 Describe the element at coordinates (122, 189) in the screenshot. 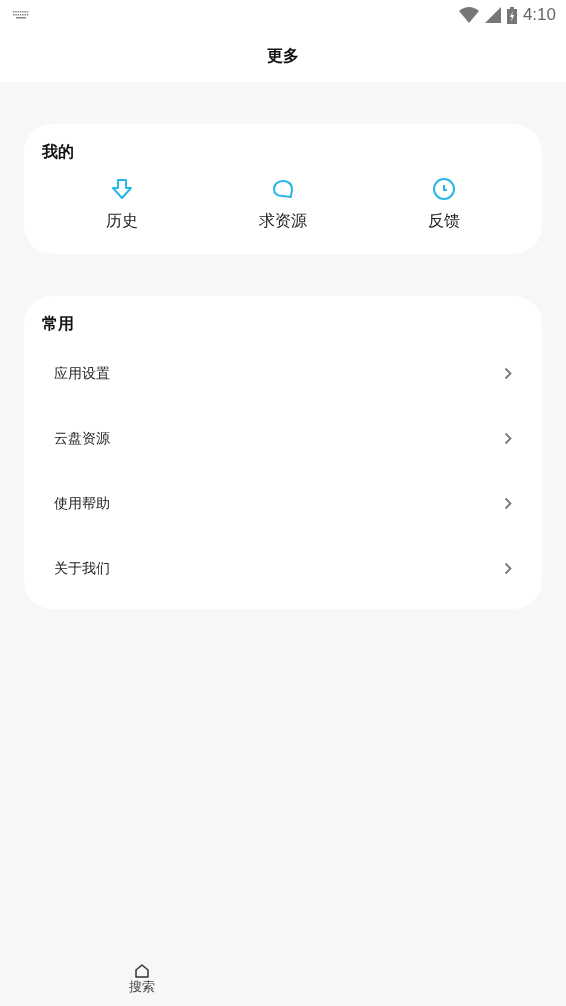

I see `download-arrow-icon` at that location.